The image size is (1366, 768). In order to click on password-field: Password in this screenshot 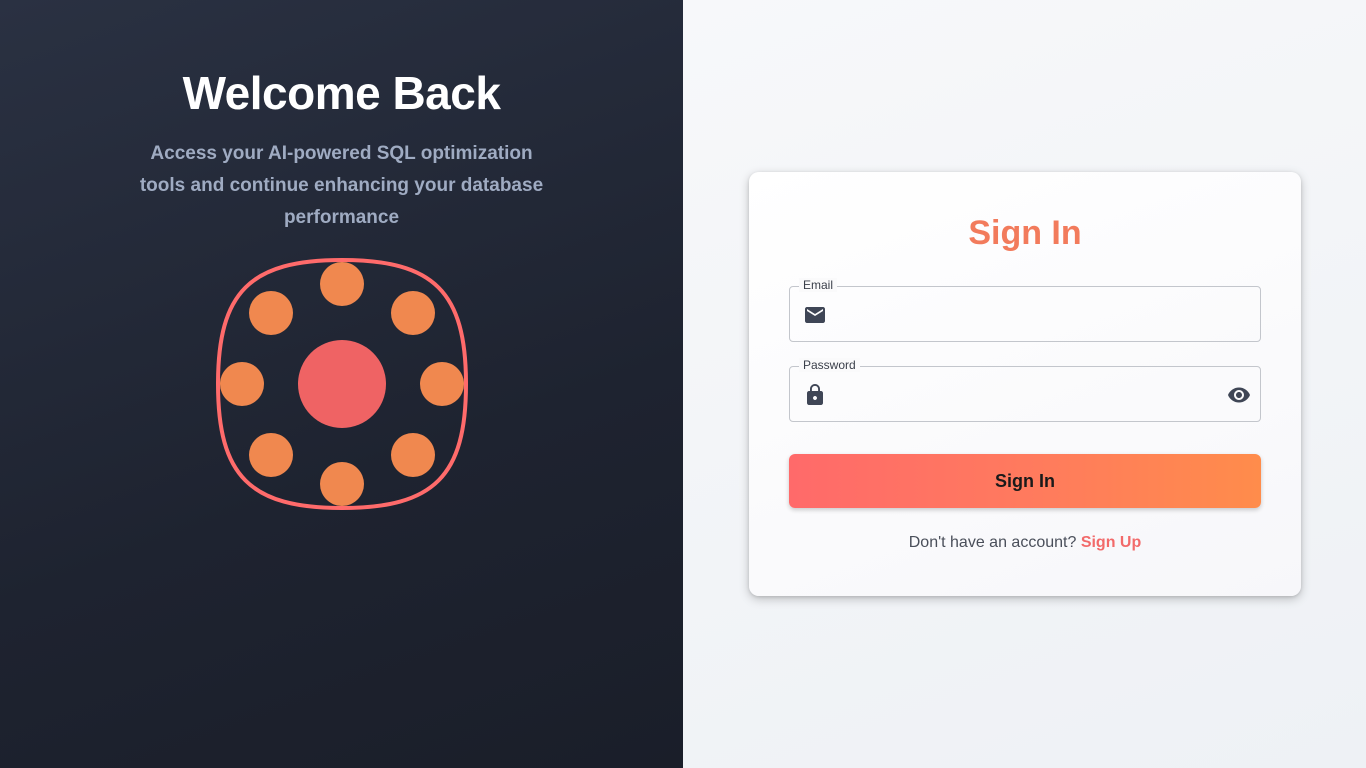, I will do `click(1025, 390)`.